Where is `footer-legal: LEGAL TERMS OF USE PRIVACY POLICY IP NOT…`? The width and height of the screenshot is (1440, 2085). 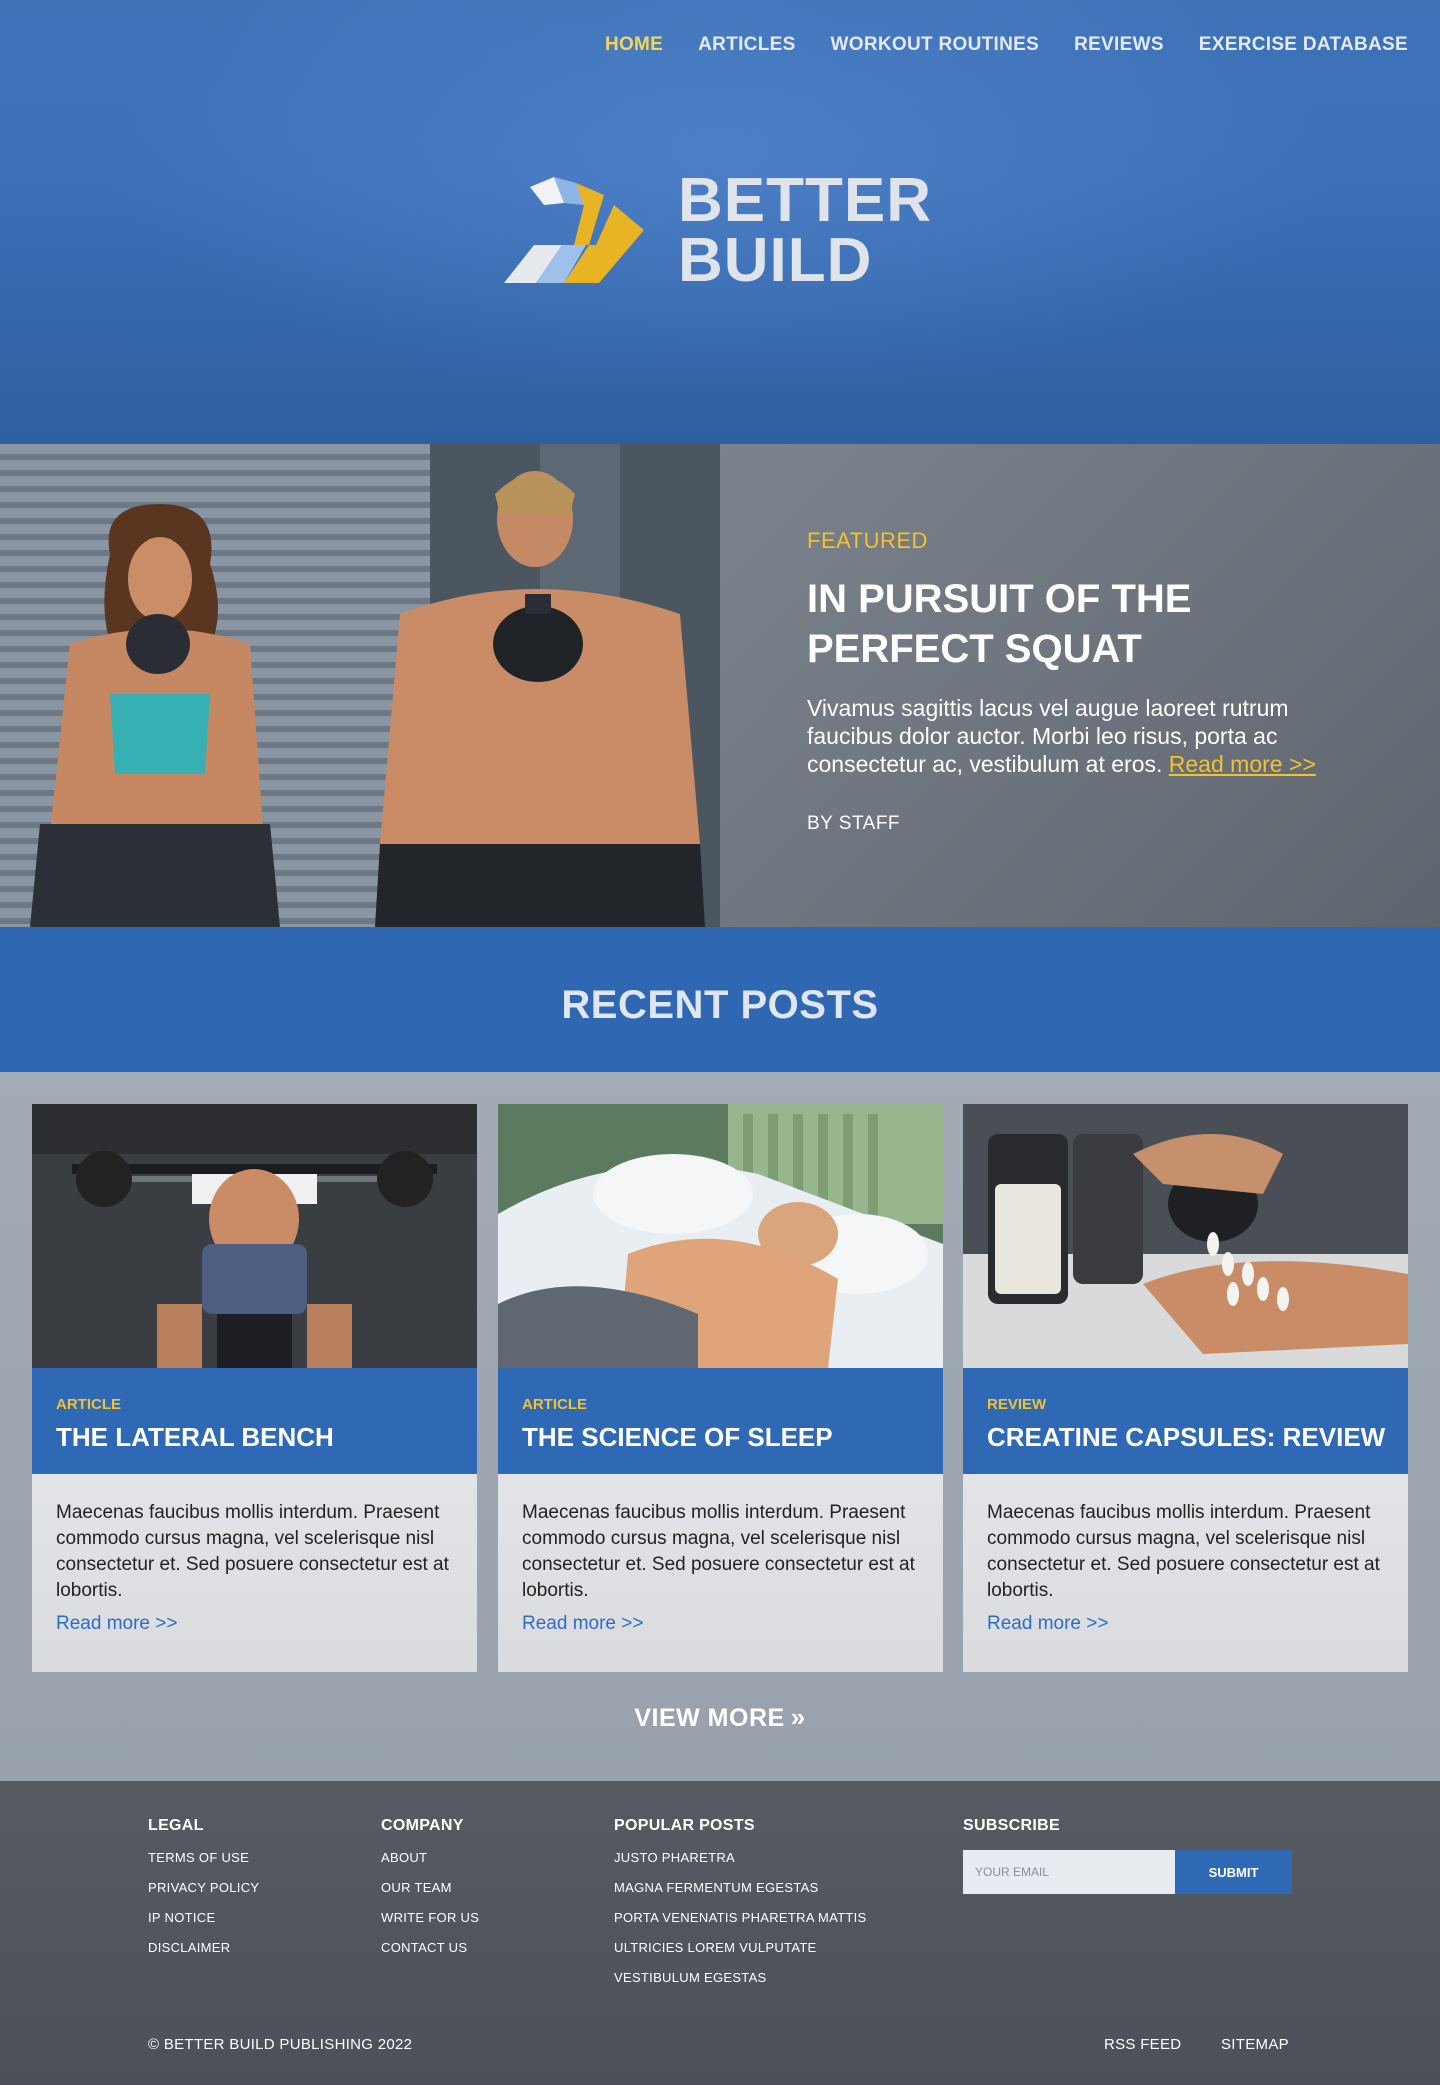 footer-legal: LEGAL TERMS OF USE PRIVACY POLICY IP NOT… is located at coordinates (203, 1893).